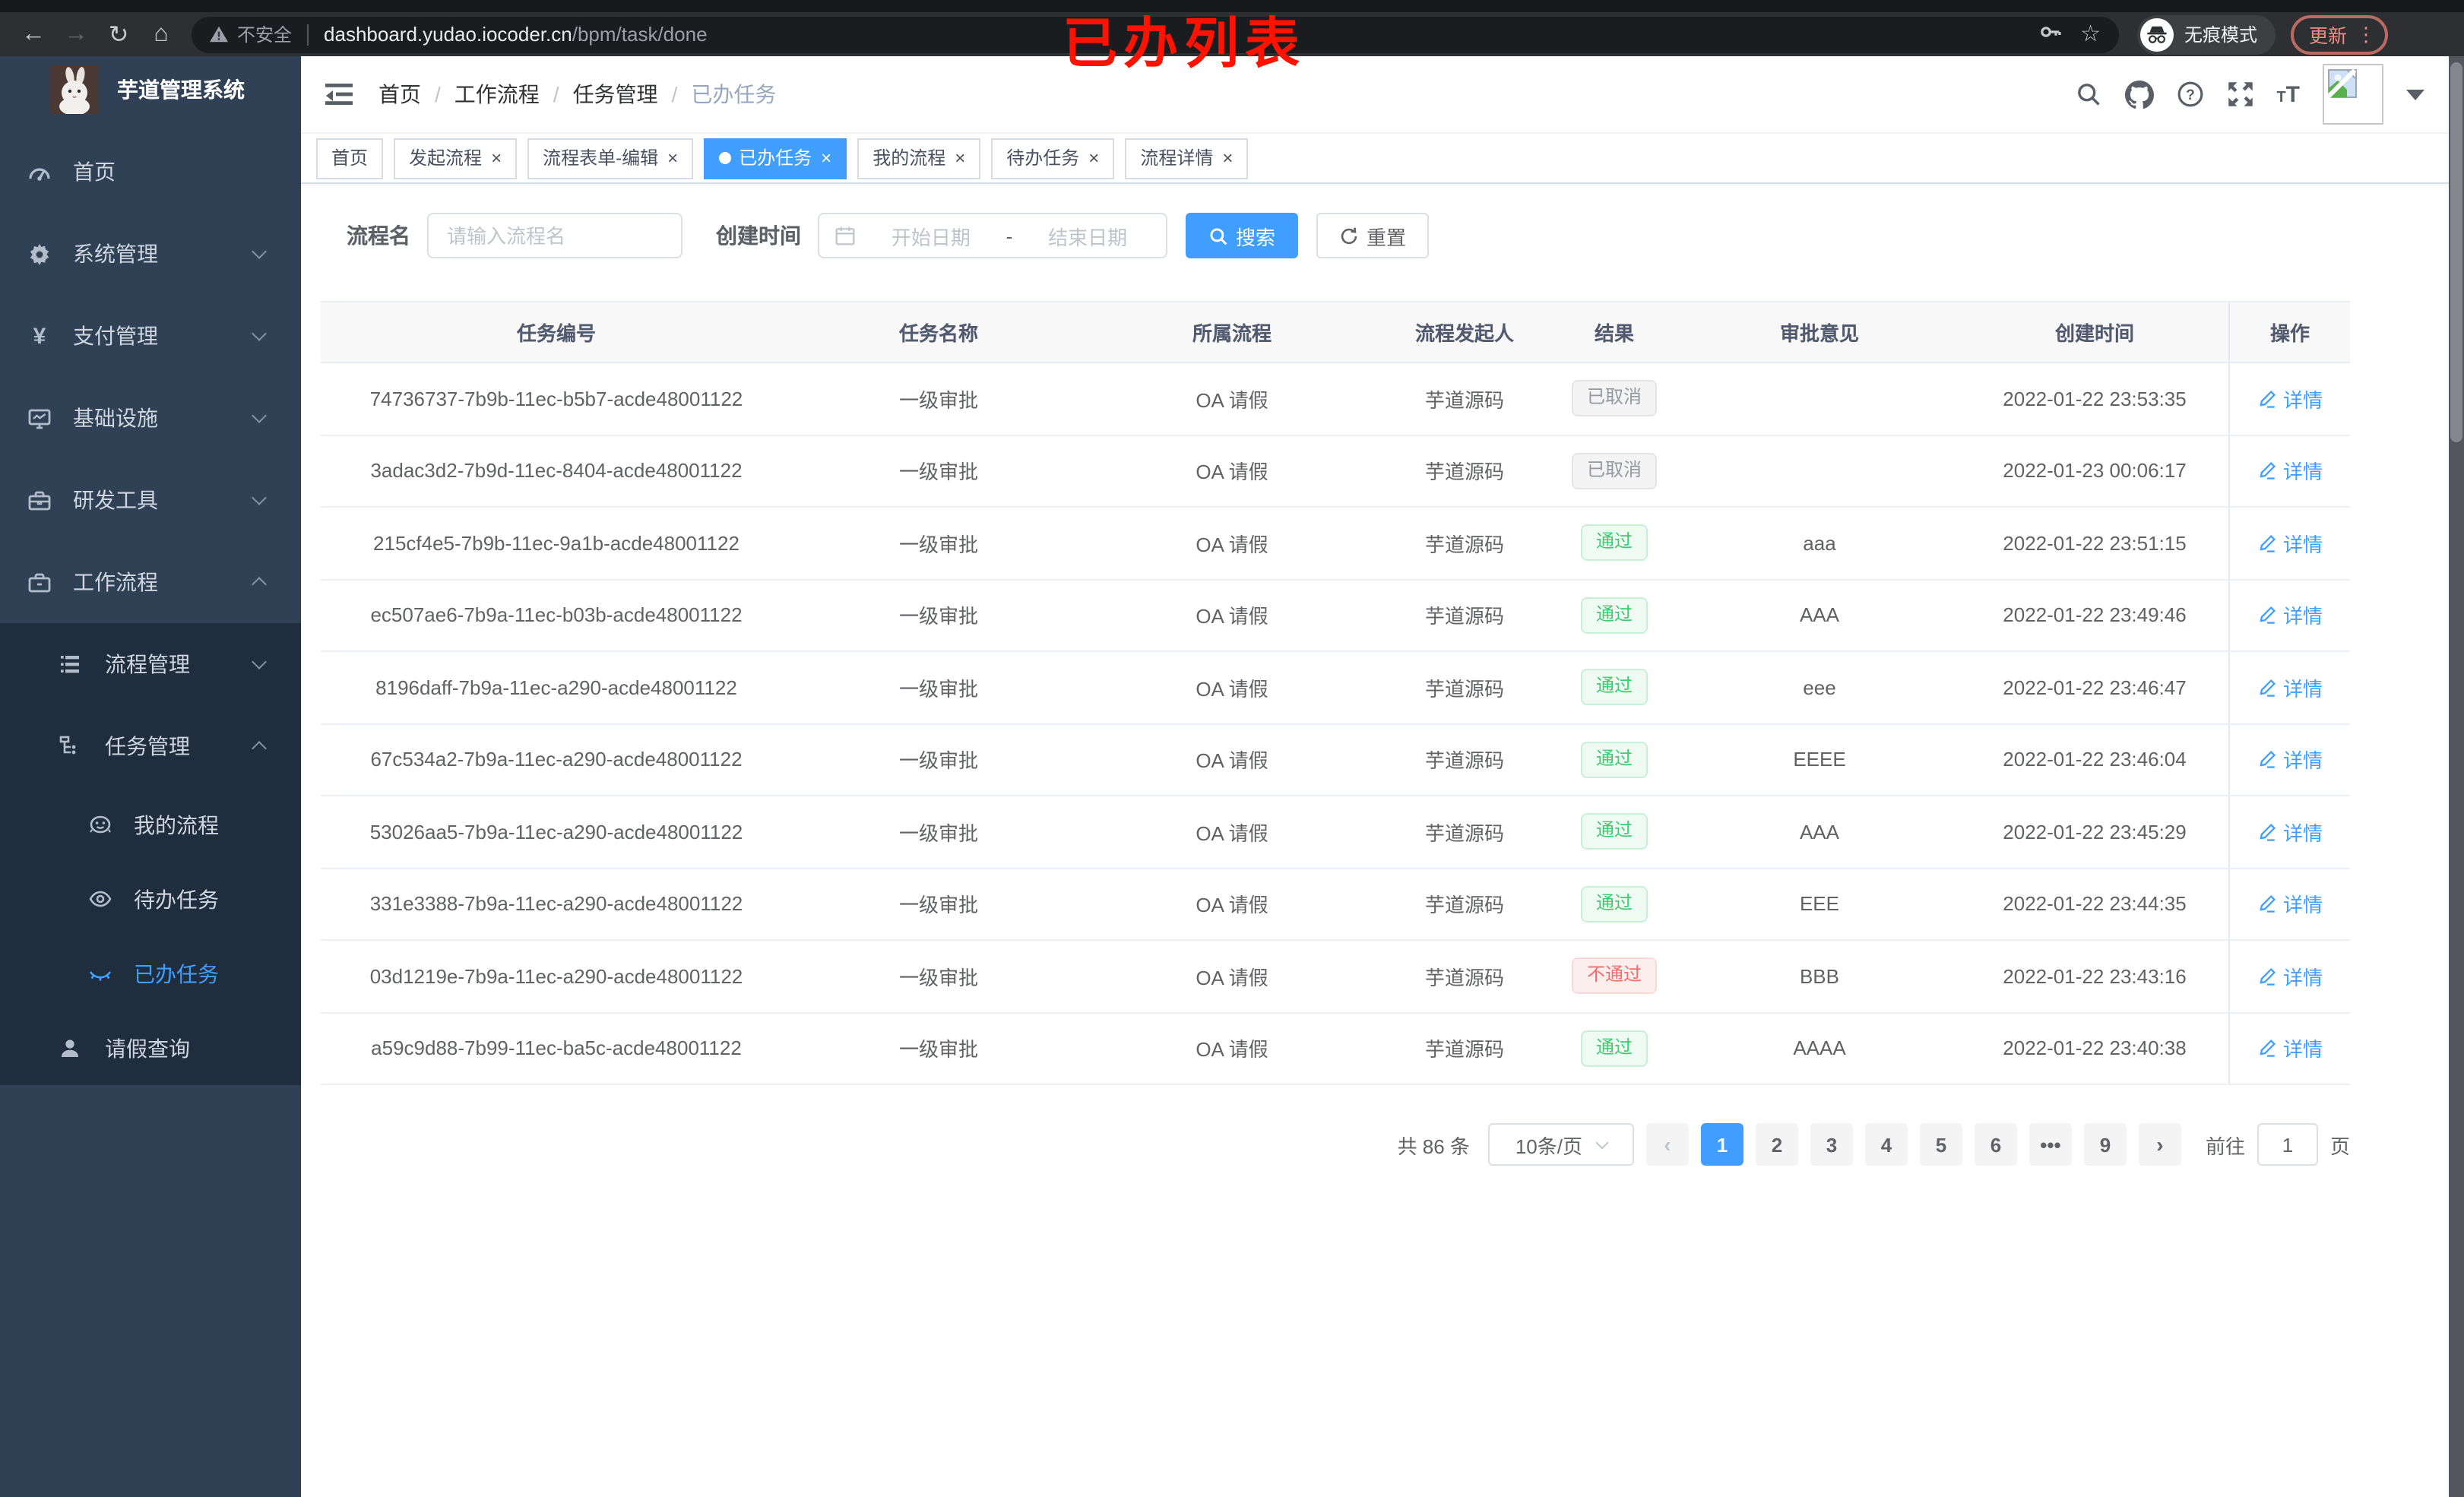 This screenshot has width=2464, height=1497. I want to click on start-date-placeholder: 开始日期, so click(931, 235).